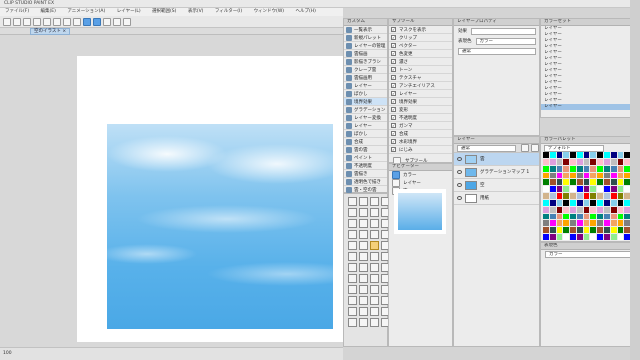  What do you see at coordinates (17, 12) in the screenshot?
I see `menu-file: ファイル(F)` at bounding box center [17, 12].